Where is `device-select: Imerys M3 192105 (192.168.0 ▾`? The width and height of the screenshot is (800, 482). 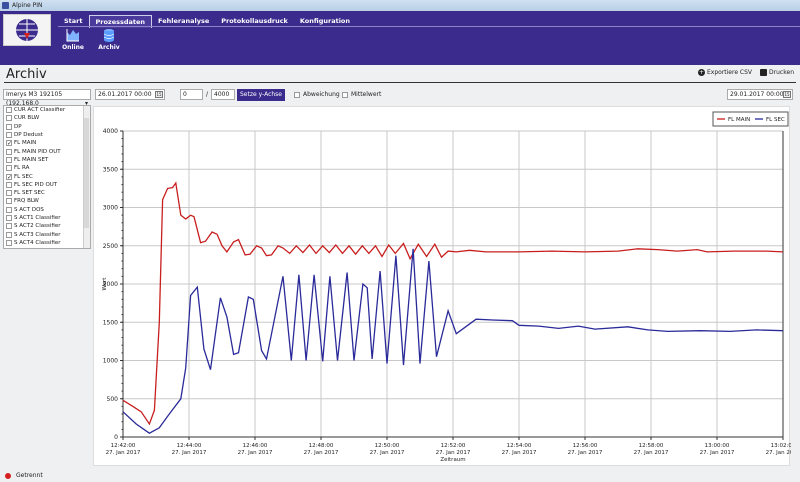 device-select: Imerys M3 192105 (192.168.0 ▾ is located at coordinates (47, 98).